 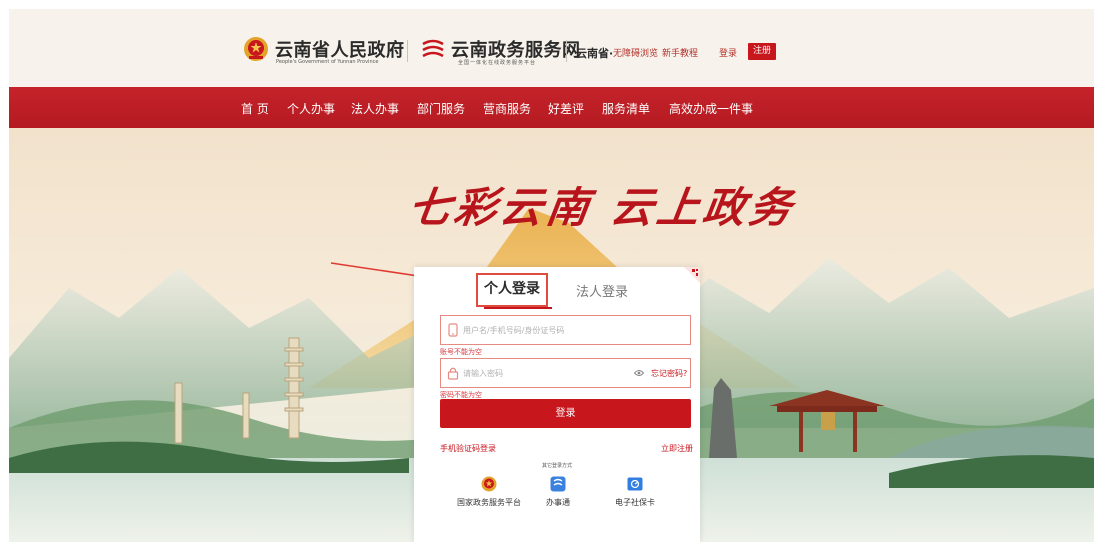 I want to click on password-input, so click(x=543, y=373).